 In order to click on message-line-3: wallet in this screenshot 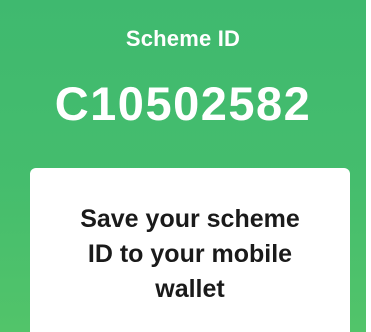, I will do `click(190, 289)`.